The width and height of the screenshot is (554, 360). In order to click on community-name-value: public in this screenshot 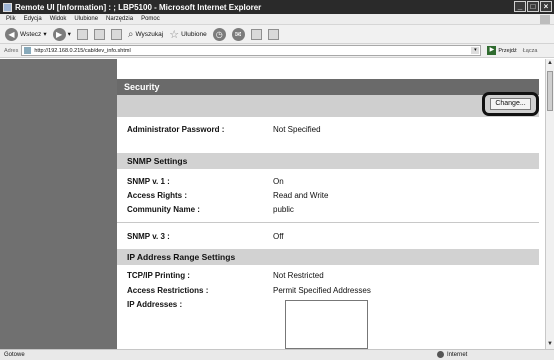, I will do `click(283, 209)`.